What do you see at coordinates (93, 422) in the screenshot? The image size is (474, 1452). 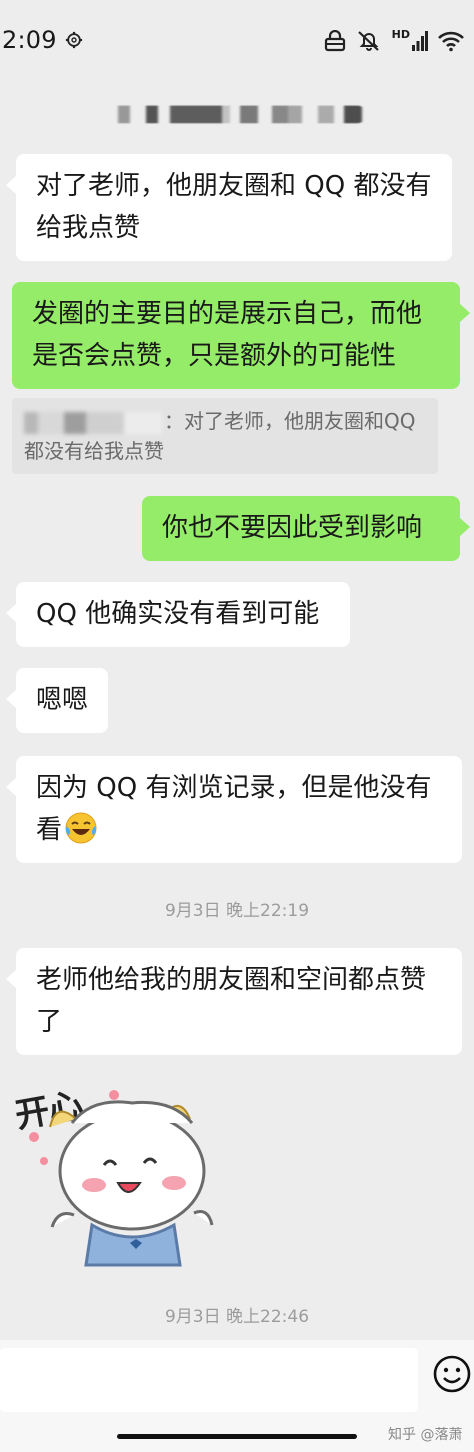 I see `redacted-quote-sender` at bounding box center [93, 422].